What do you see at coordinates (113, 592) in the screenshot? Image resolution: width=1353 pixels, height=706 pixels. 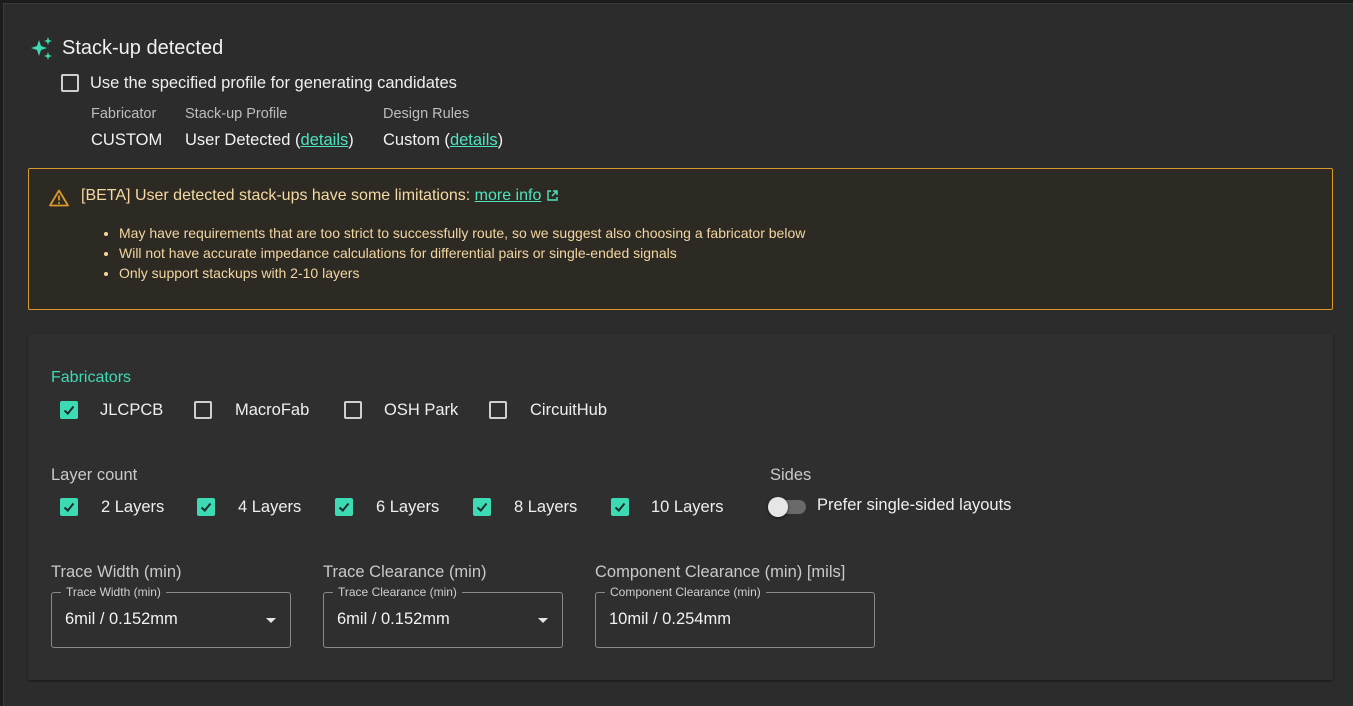 I see `trace-width-legend: Trace Width (min)` at bounding box center [113, 592].